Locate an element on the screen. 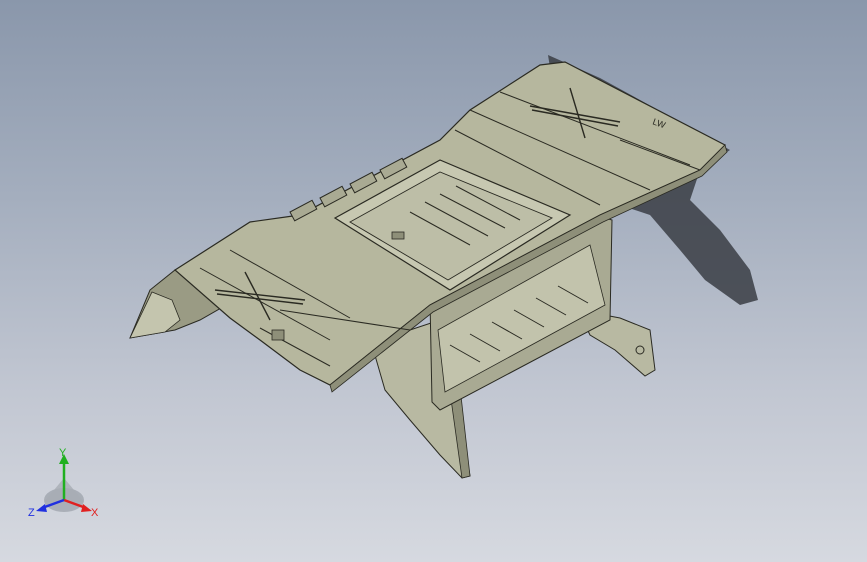 The height and width of the screenshot is (562, 867). left-bracket is located at coordinates (278, 335).